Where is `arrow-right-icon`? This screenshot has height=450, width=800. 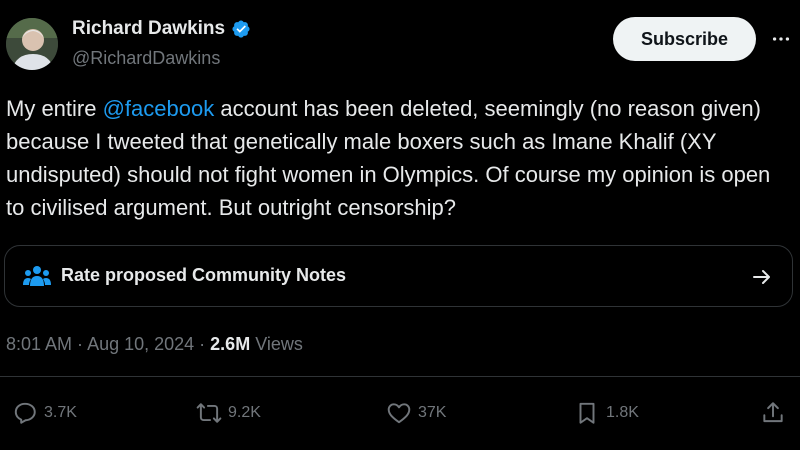
arrow-right-icon is located at coordinates (761, 277).